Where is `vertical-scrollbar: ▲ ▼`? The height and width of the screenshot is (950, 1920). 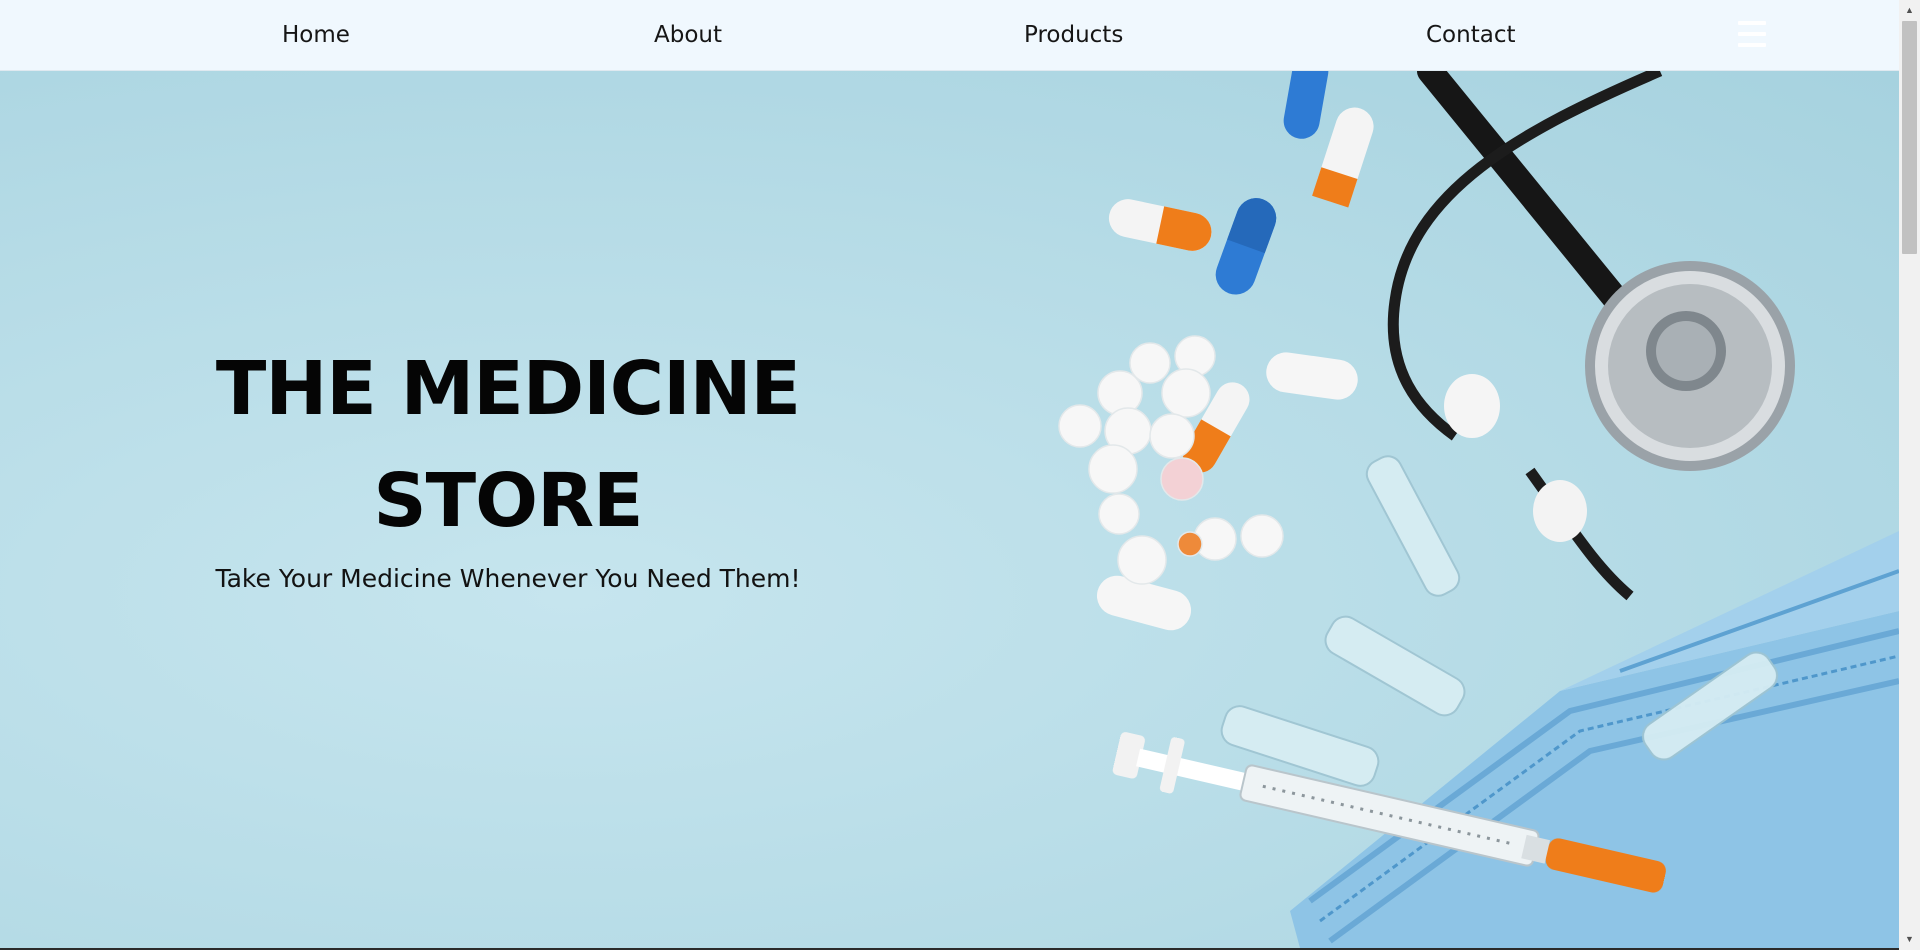 vertical-scrollbar: ▲ ▼ is located at coordinates (1909, 475).